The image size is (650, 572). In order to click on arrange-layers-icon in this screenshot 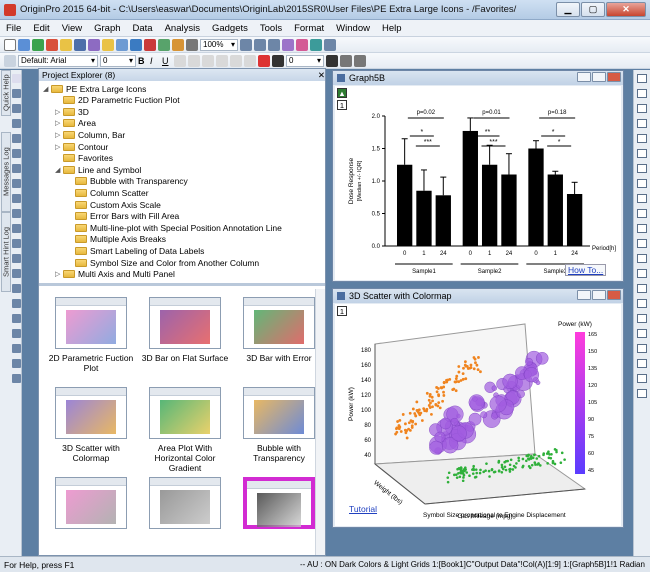, I will do `click(642, 168)`.